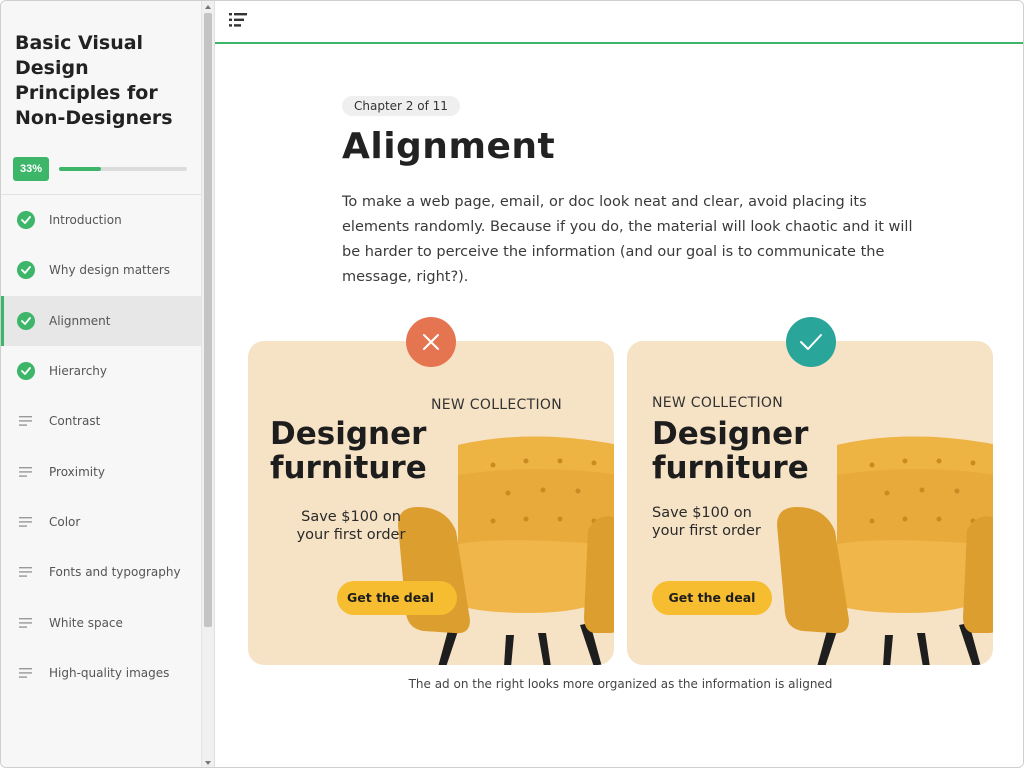 This screenshot has height=768, width=1024. I want to click on list-menu-icon, so click(238, 20).